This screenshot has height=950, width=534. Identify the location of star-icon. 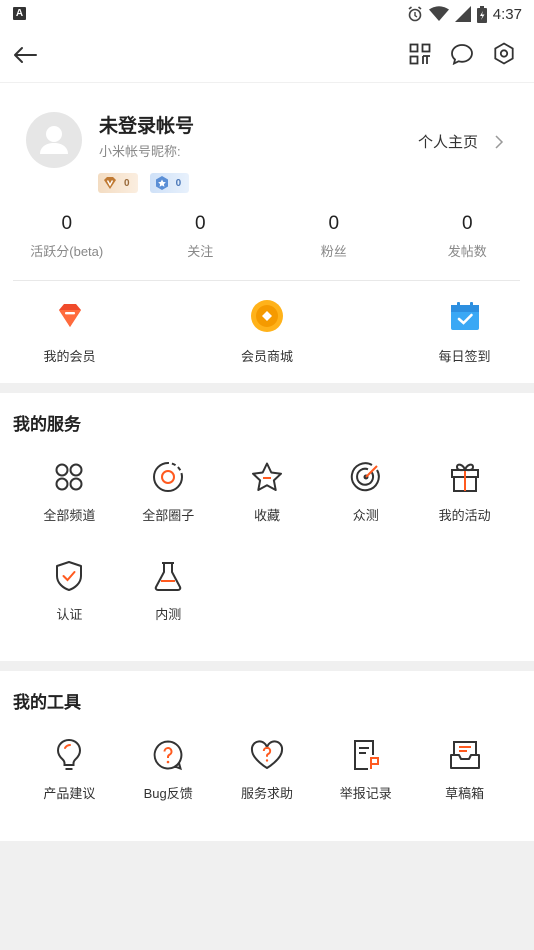
(266, 476).